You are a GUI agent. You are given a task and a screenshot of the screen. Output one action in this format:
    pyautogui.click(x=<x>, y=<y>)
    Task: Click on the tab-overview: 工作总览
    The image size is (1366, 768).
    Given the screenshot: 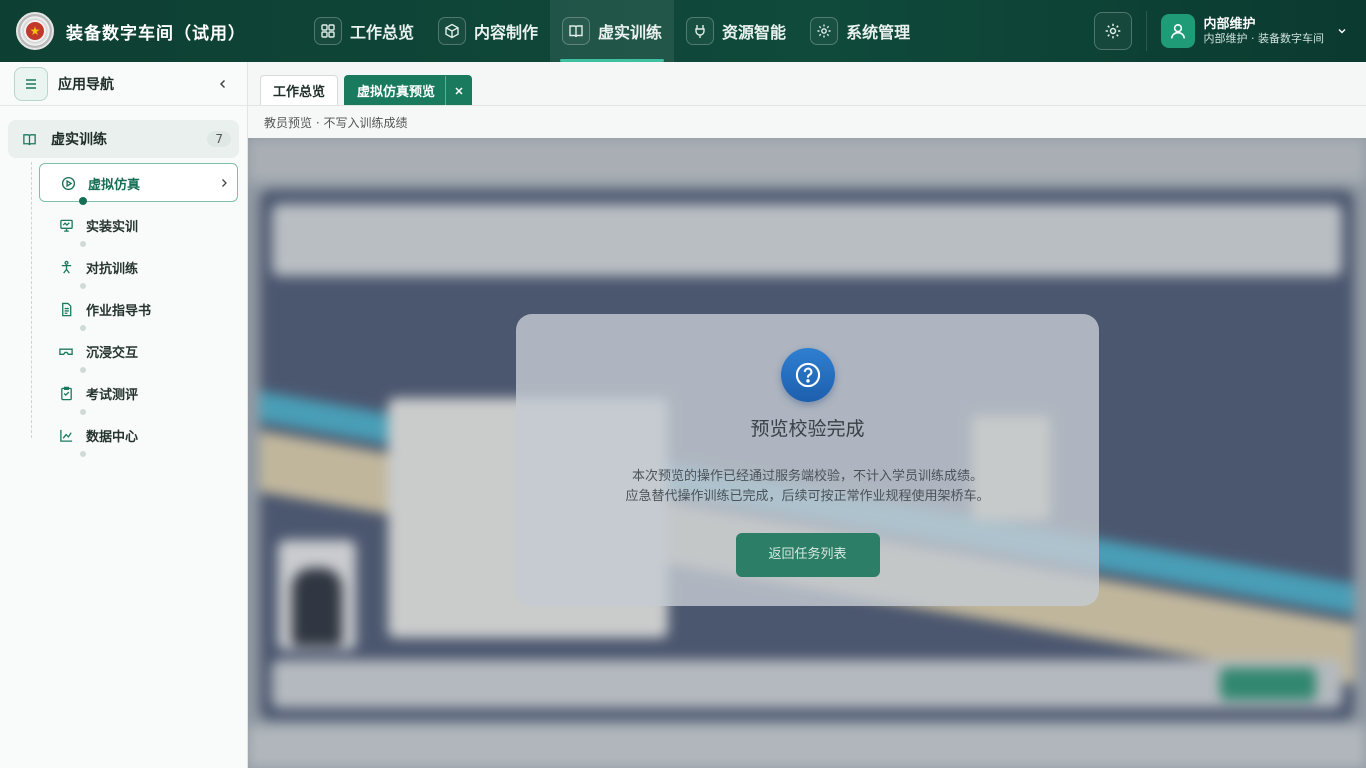 What is the action you would take?
    pyautogui.click(x=299, y=90)
    